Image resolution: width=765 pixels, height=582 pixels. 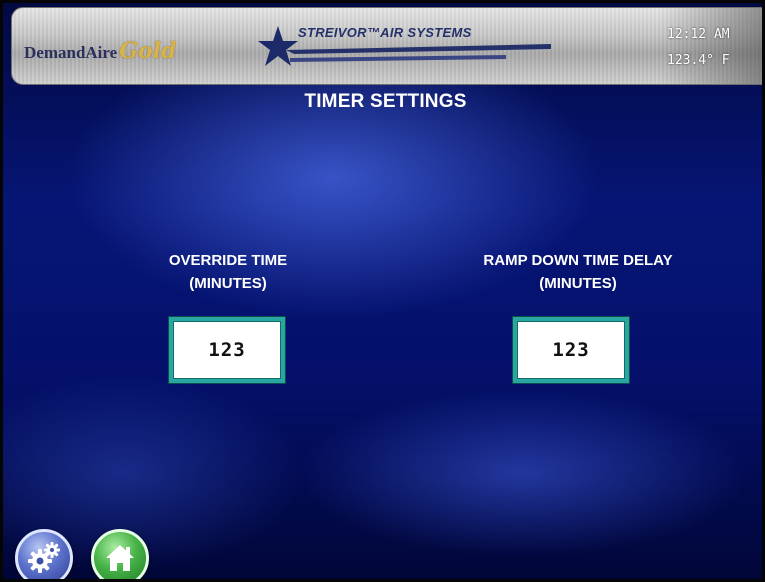 What do you see at coordinates (44, 557) in the screenshot?
I see `gears-icon` at bounding box center [44, 557].